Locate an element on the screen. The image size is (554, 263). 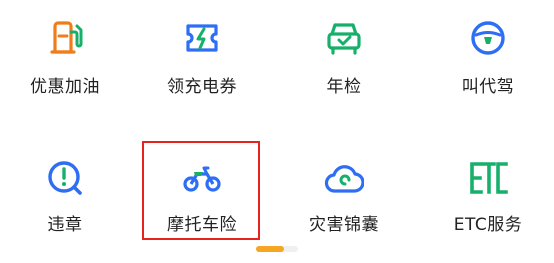
disaster-tips-icon is located at coordinates (344, 178).